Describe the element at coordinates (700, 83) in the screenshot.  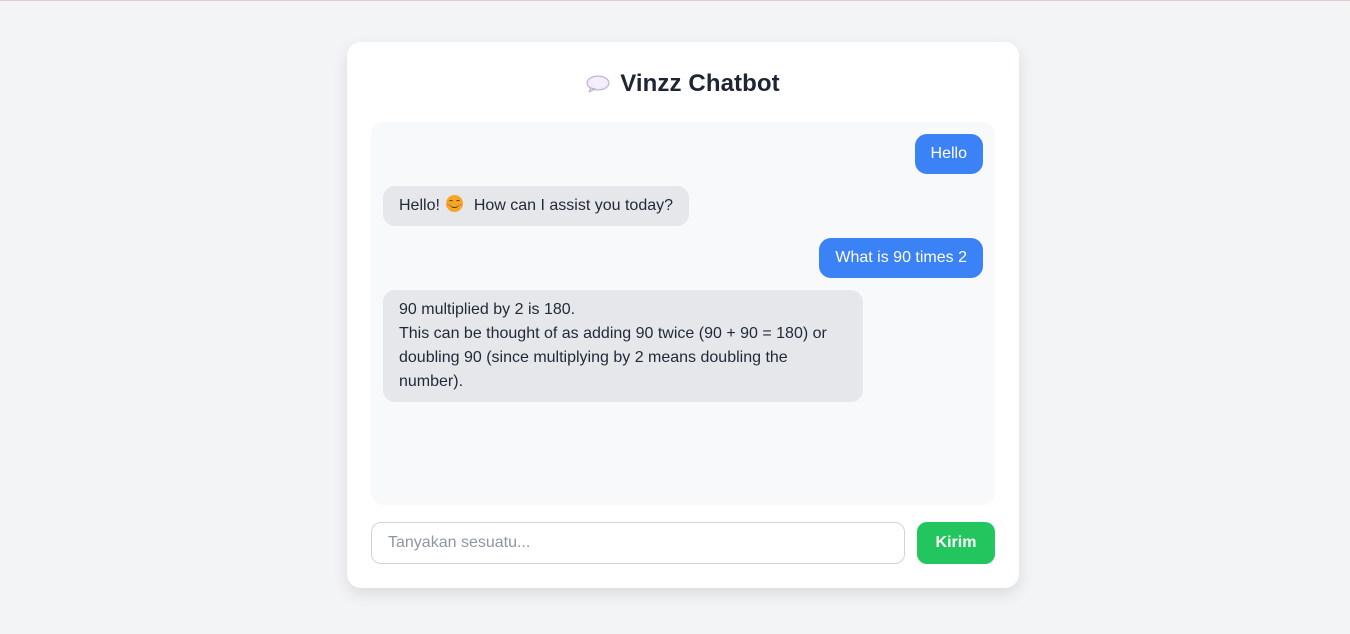
I see `page-title: Vinzz Chatbot` at that location.